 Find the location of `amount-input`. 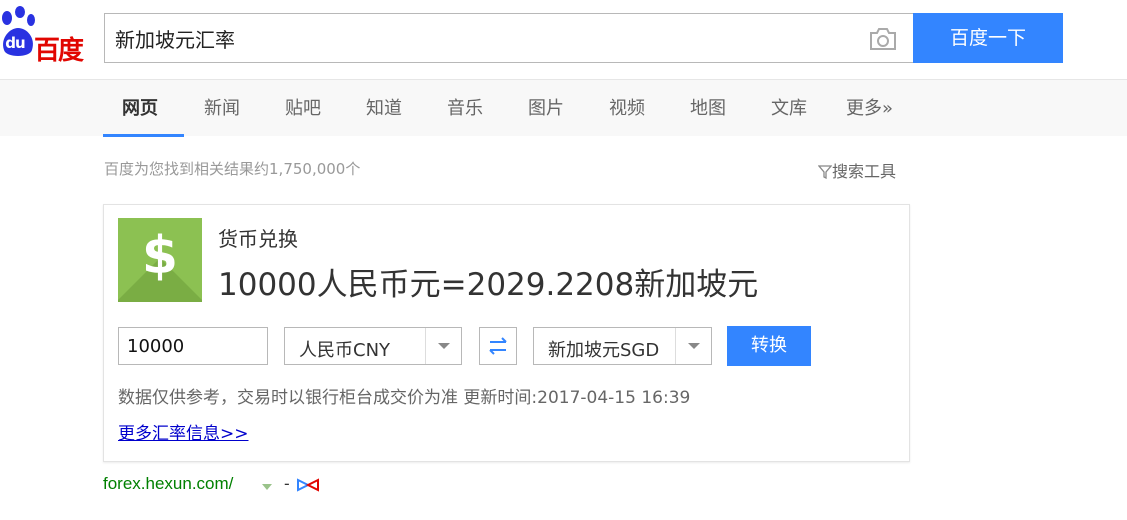

amount-input is located at coordinates (193, 346).